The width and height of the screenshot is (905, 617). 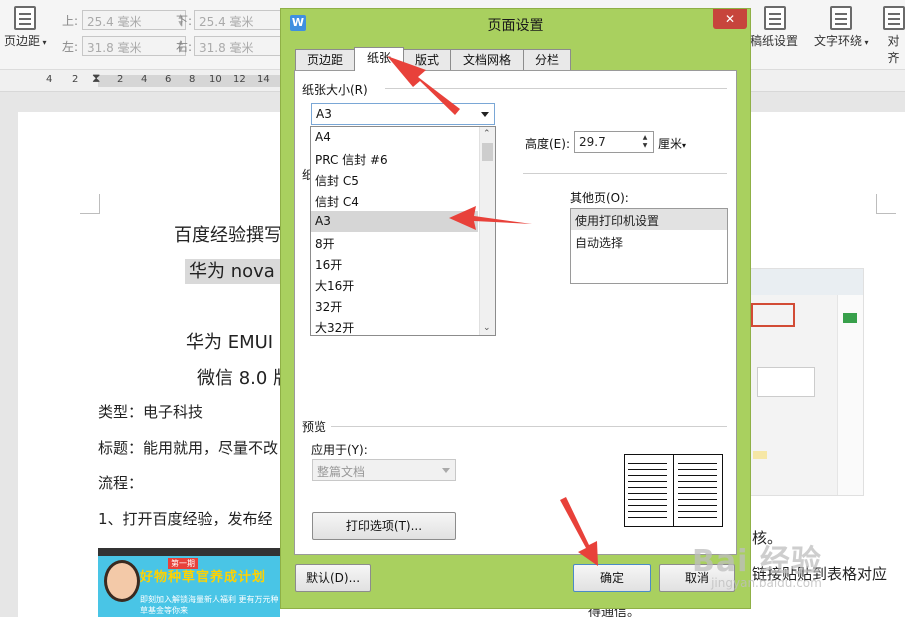 I want to click on arrow-to-ok-button-icon, so click(x=579, y=531).